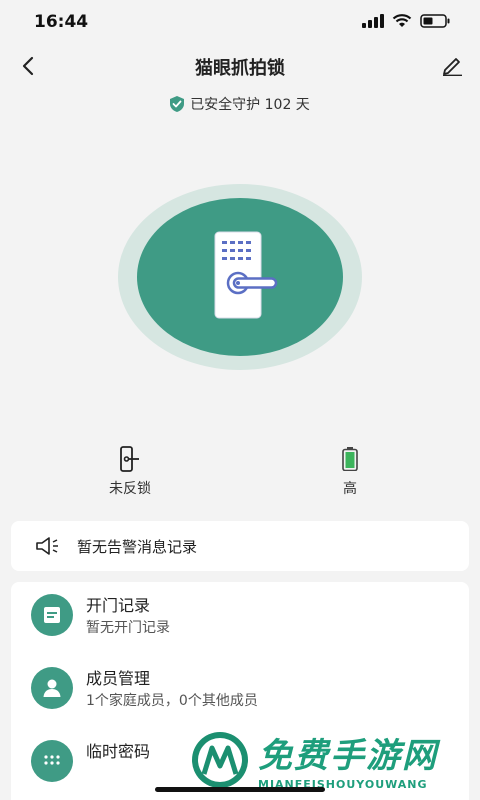 The width and height of the screenshot is (480, 800). Describe the element at coordinates (177, 104) in the screenshot. I see `shield-check-icon` at that location.